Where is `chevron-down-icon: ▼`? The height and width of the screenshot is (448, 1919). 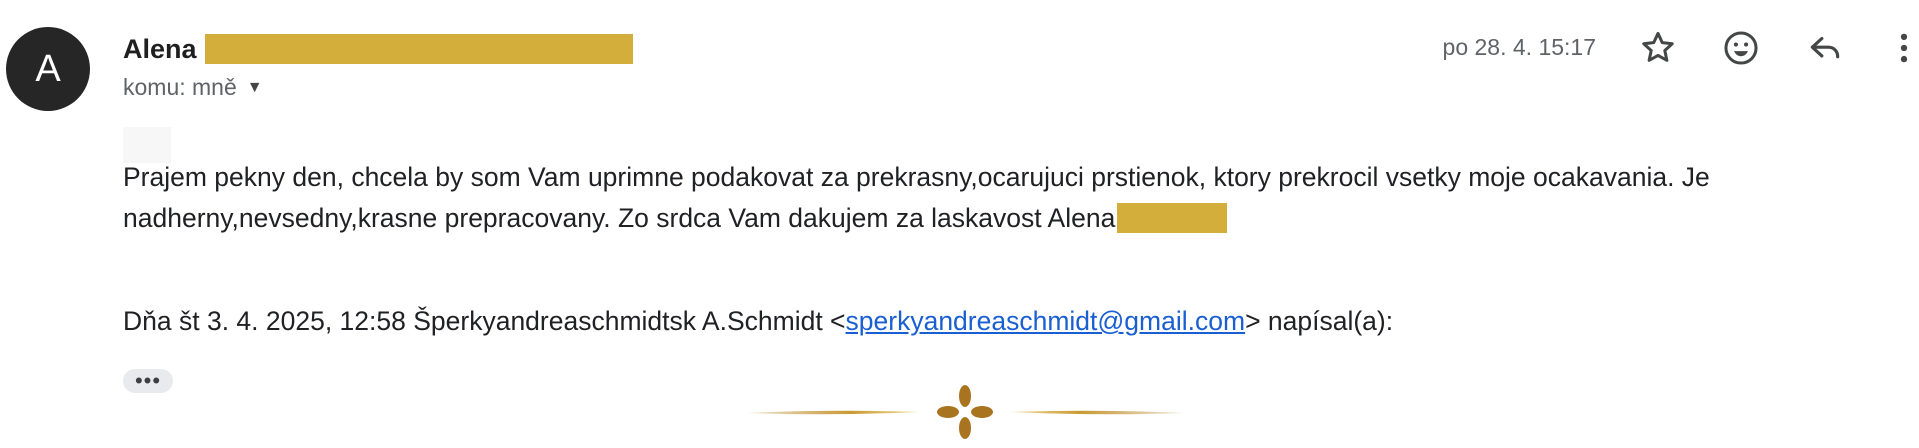
chevron-down-icon: ▼ is located at coordinates (255, 88).